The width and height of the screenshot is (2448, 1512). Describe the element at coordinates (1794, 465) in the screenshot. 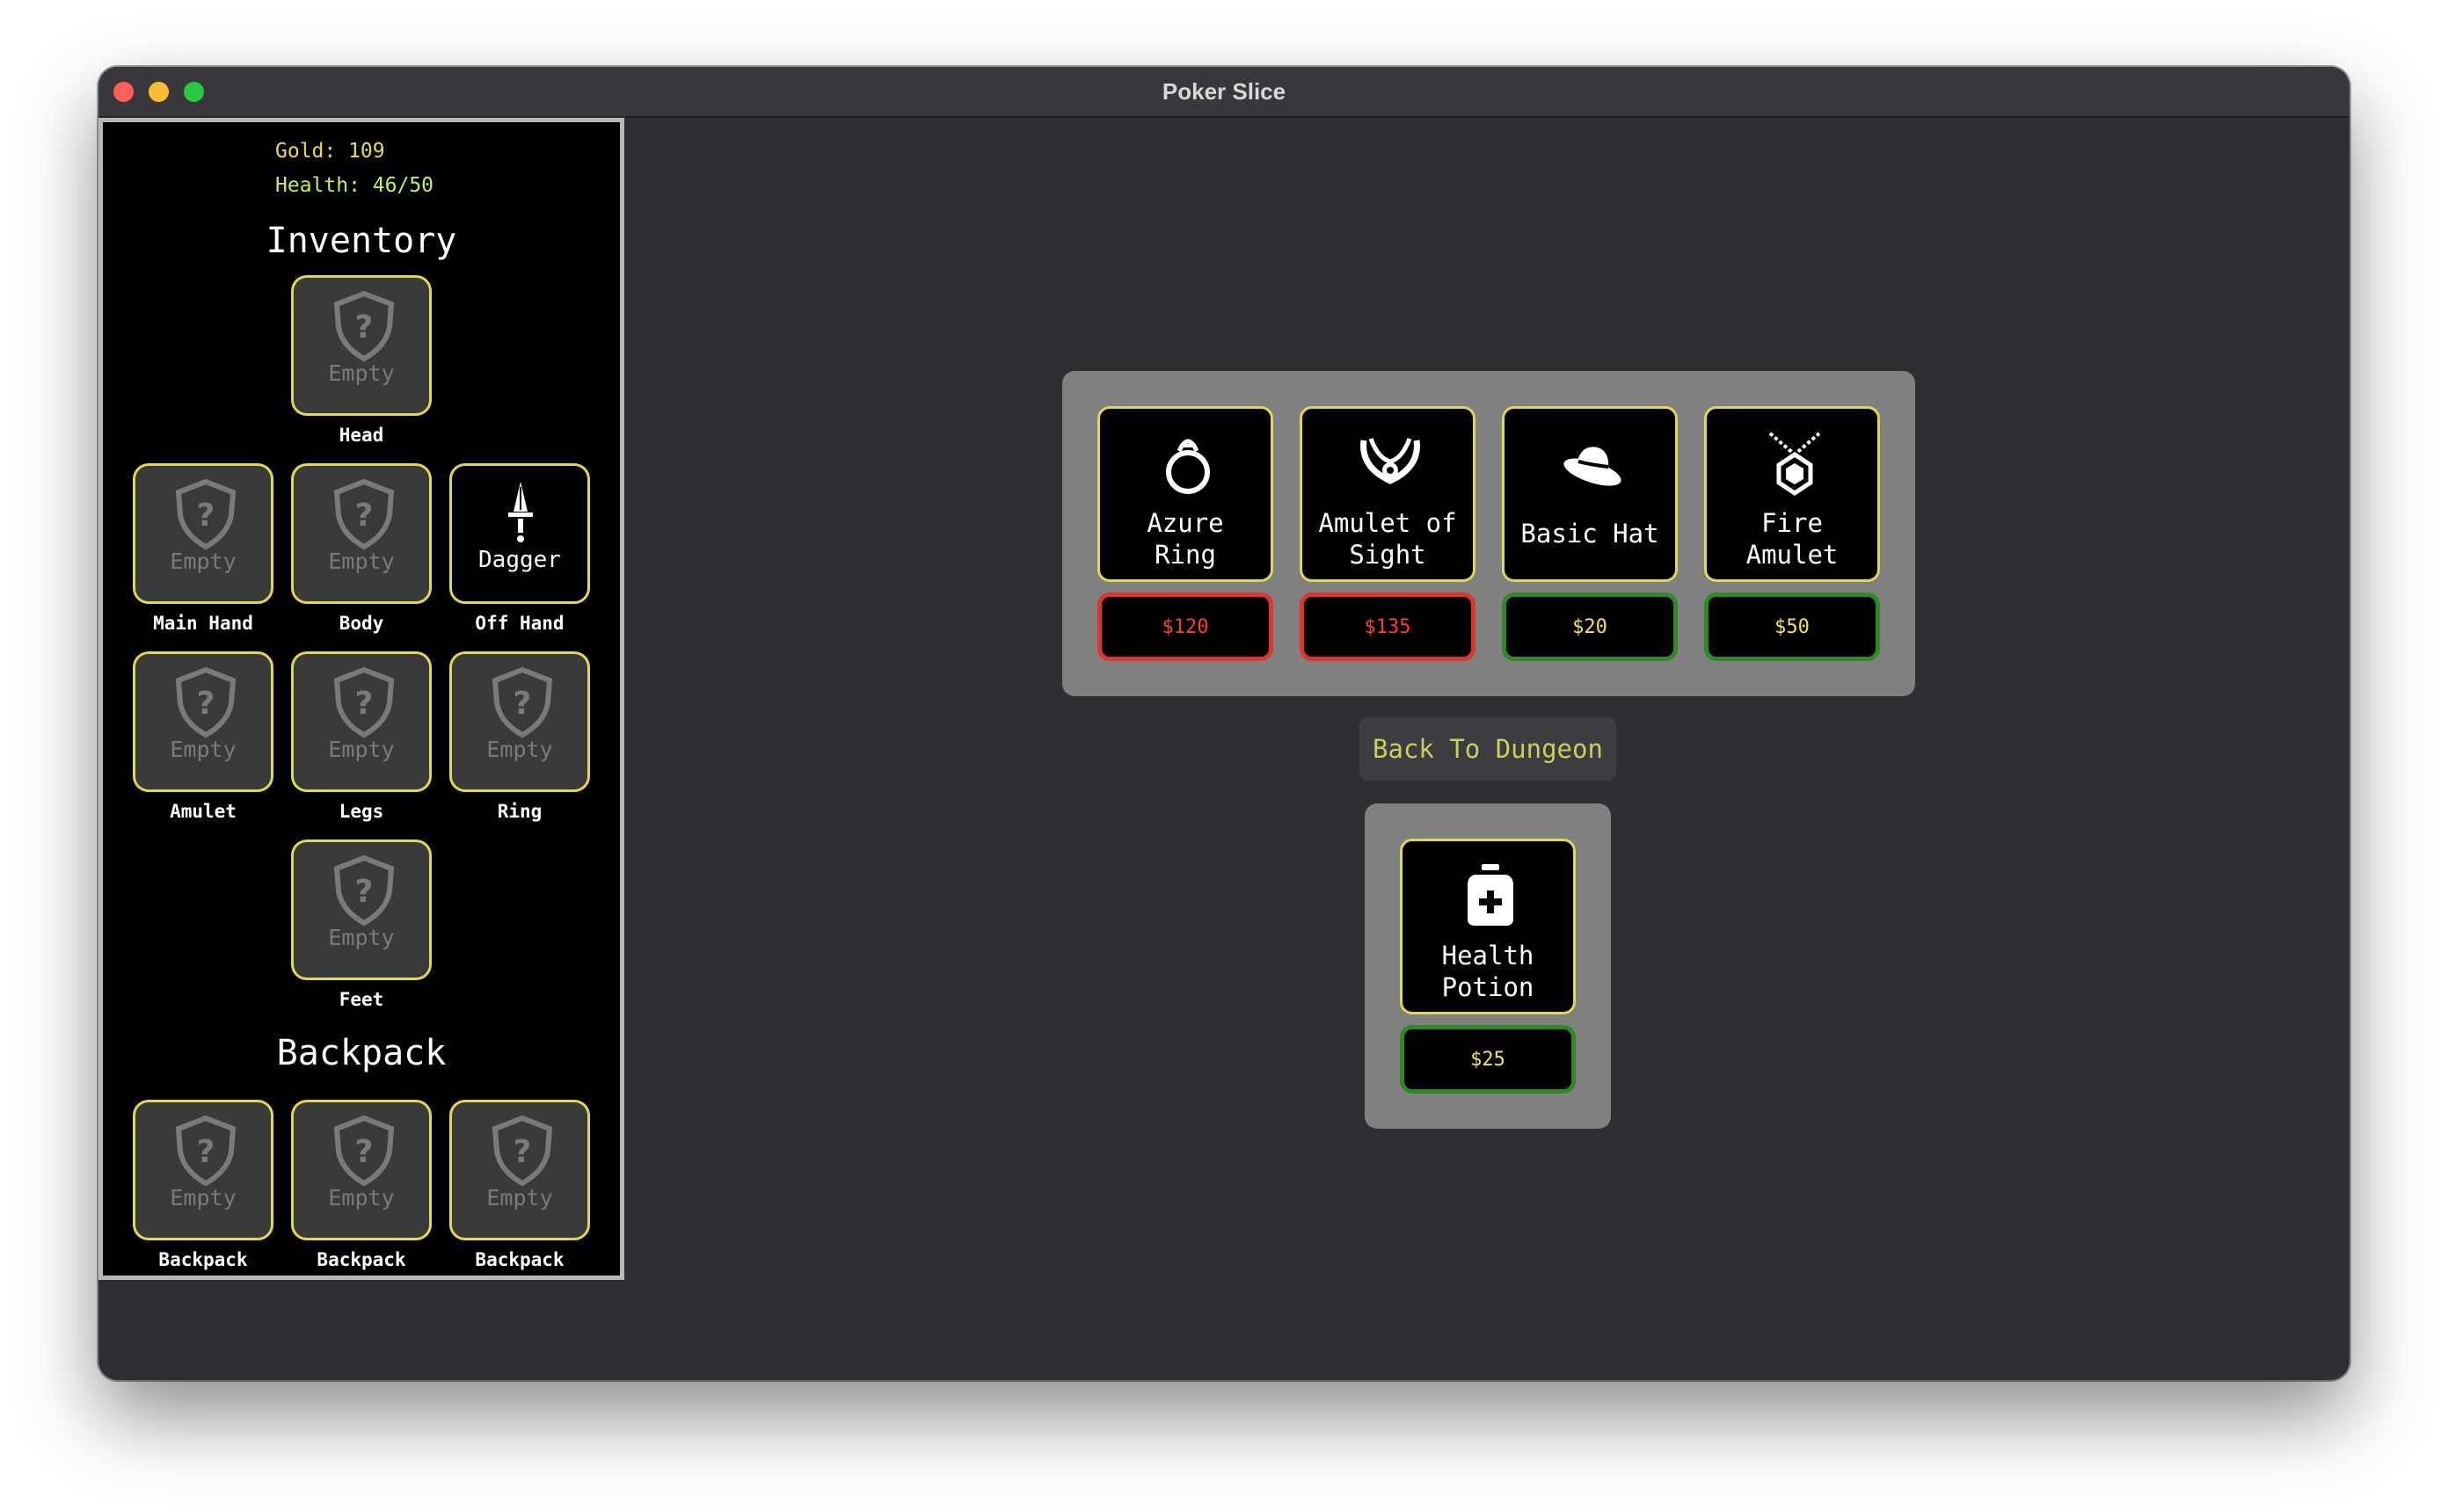

I see `necklace-icon` at that location.